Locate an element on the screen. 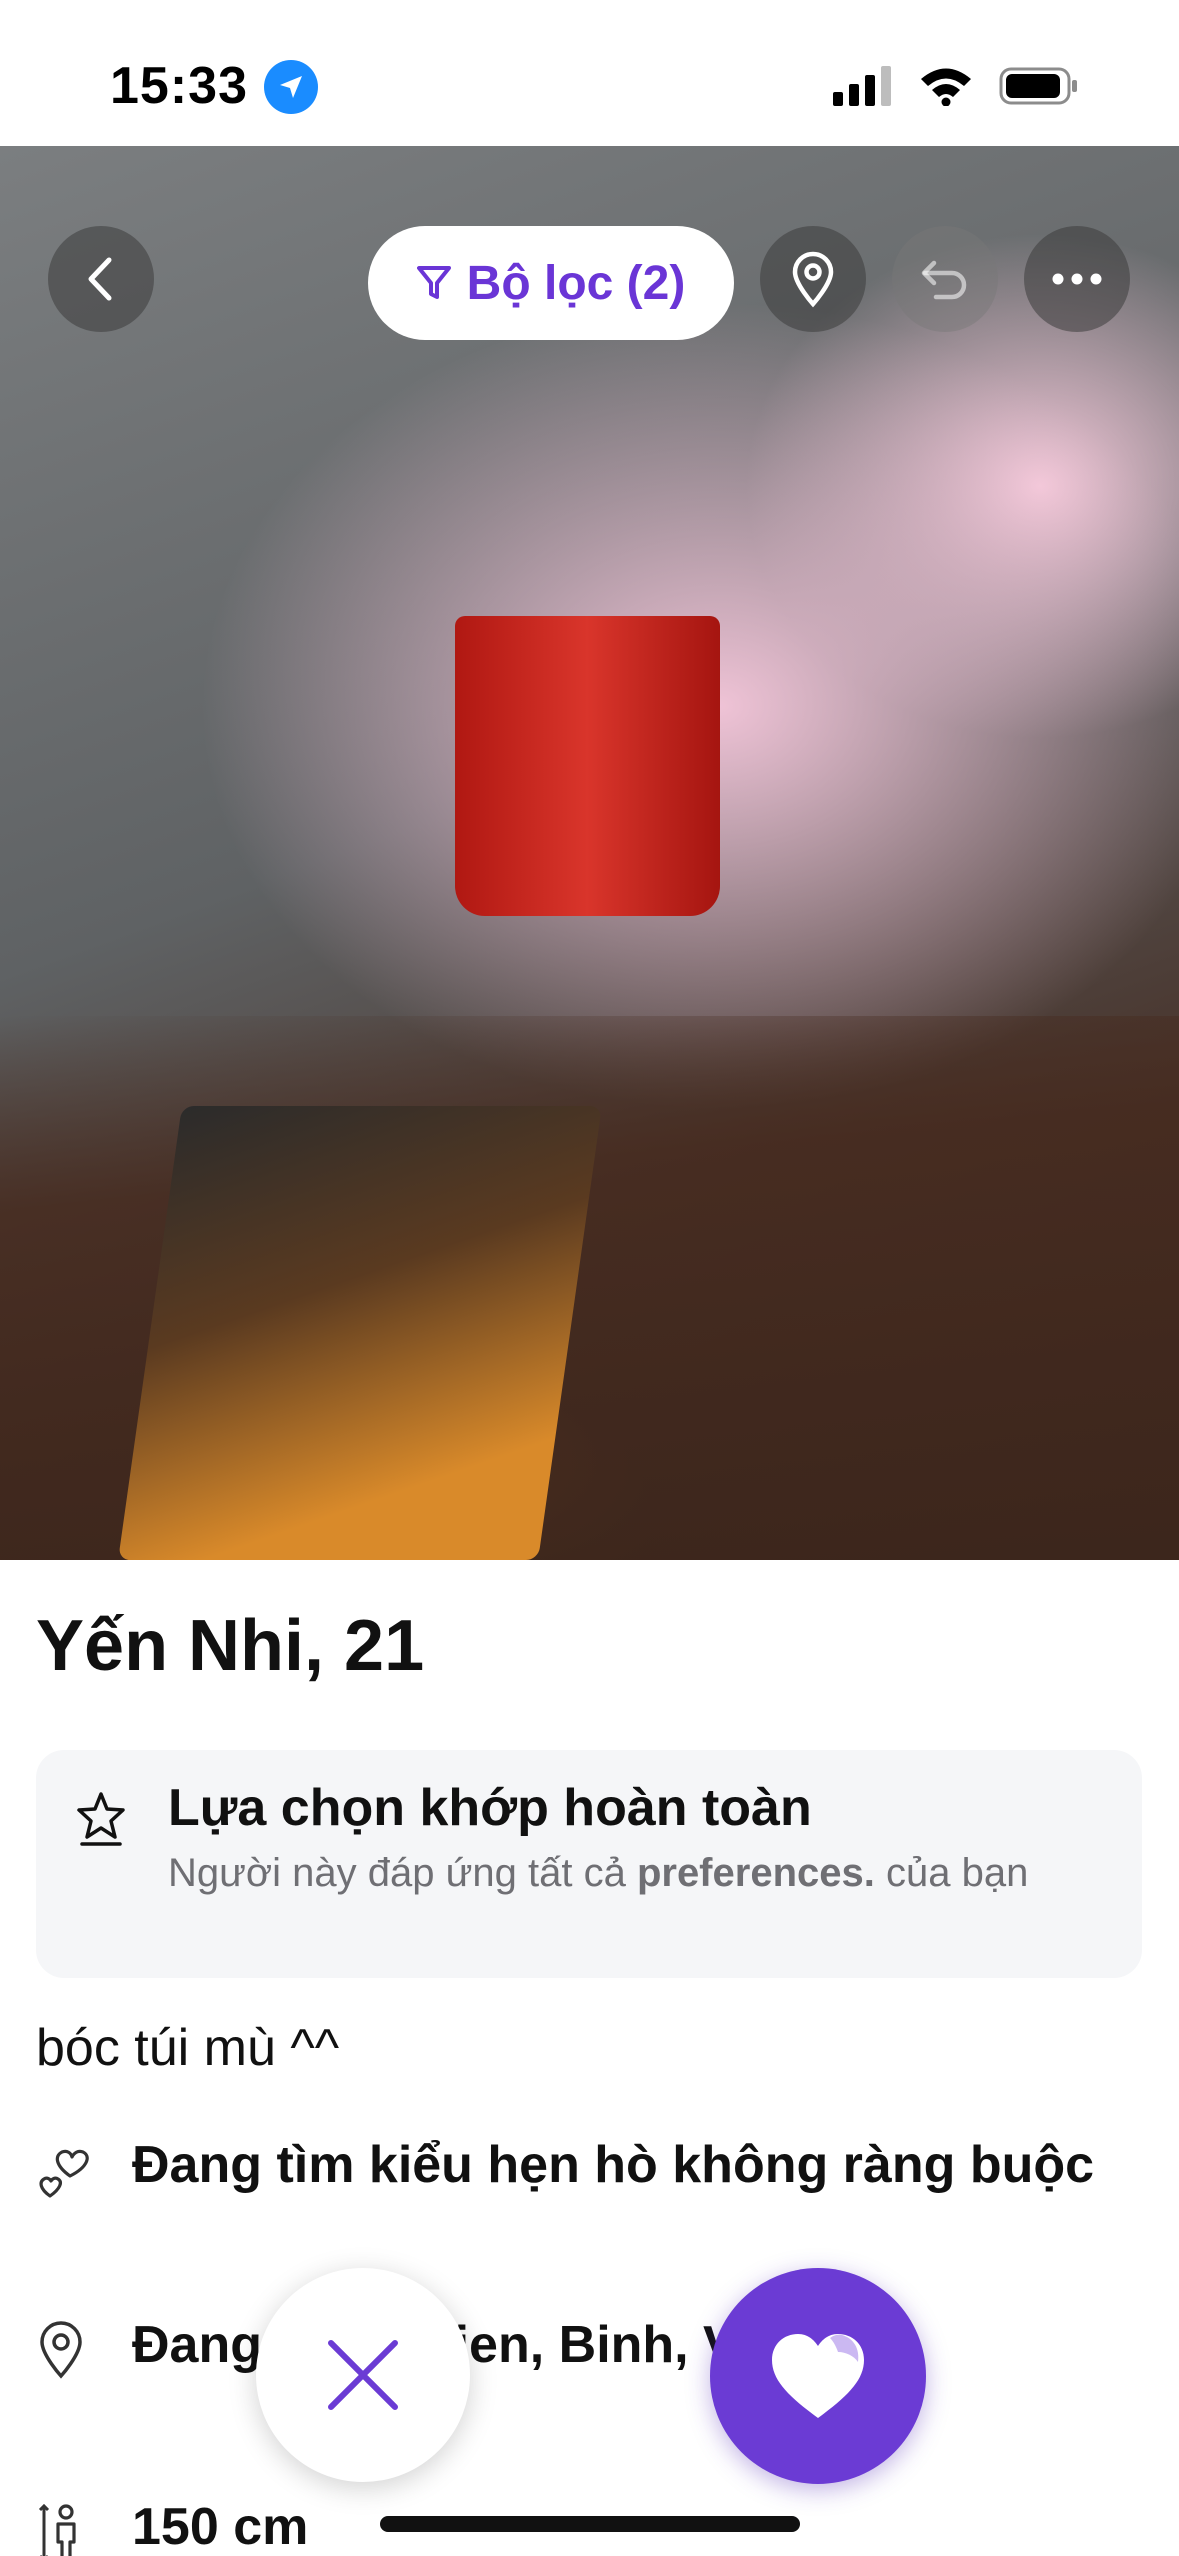 The image size is (1179, 2556). photo-cup is located at coordinates (587, 766).